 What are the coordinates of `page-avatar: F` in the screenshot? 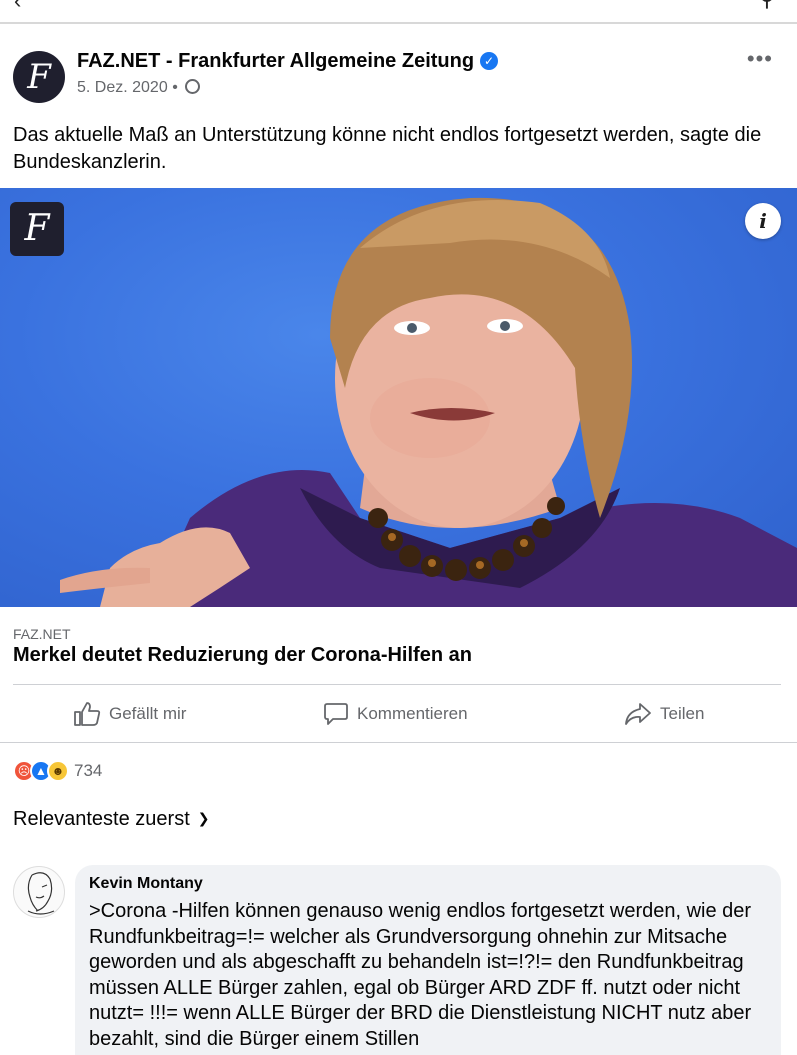 It's located at (39, 77).